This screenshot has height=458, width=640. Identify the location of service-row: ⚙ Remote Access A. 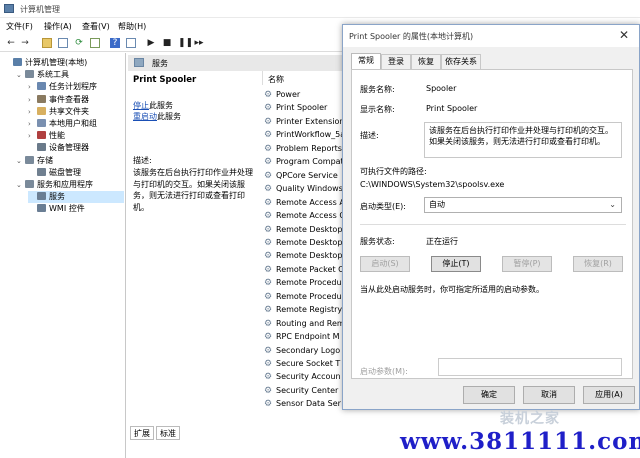
(304, 202).